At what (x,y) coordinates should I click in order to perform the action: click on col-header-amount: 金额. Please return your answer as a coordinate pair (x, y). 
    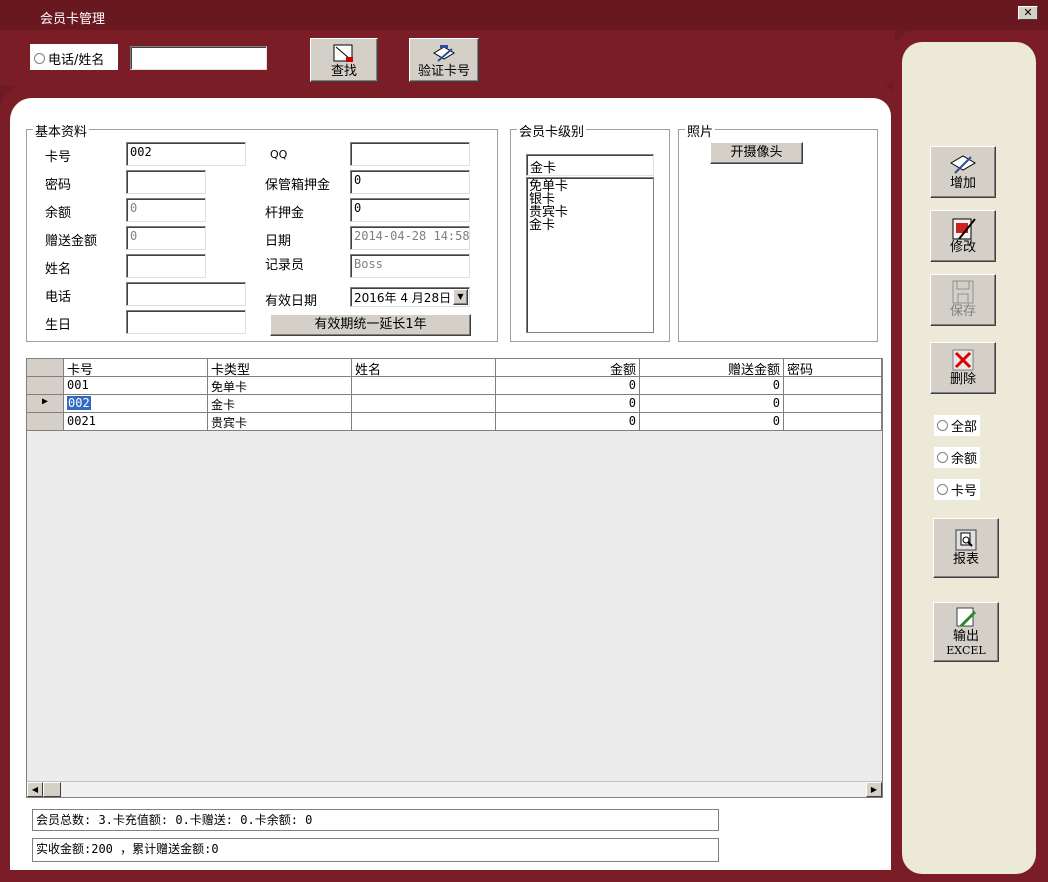
    Looking at the image, I should click on (568, 368).